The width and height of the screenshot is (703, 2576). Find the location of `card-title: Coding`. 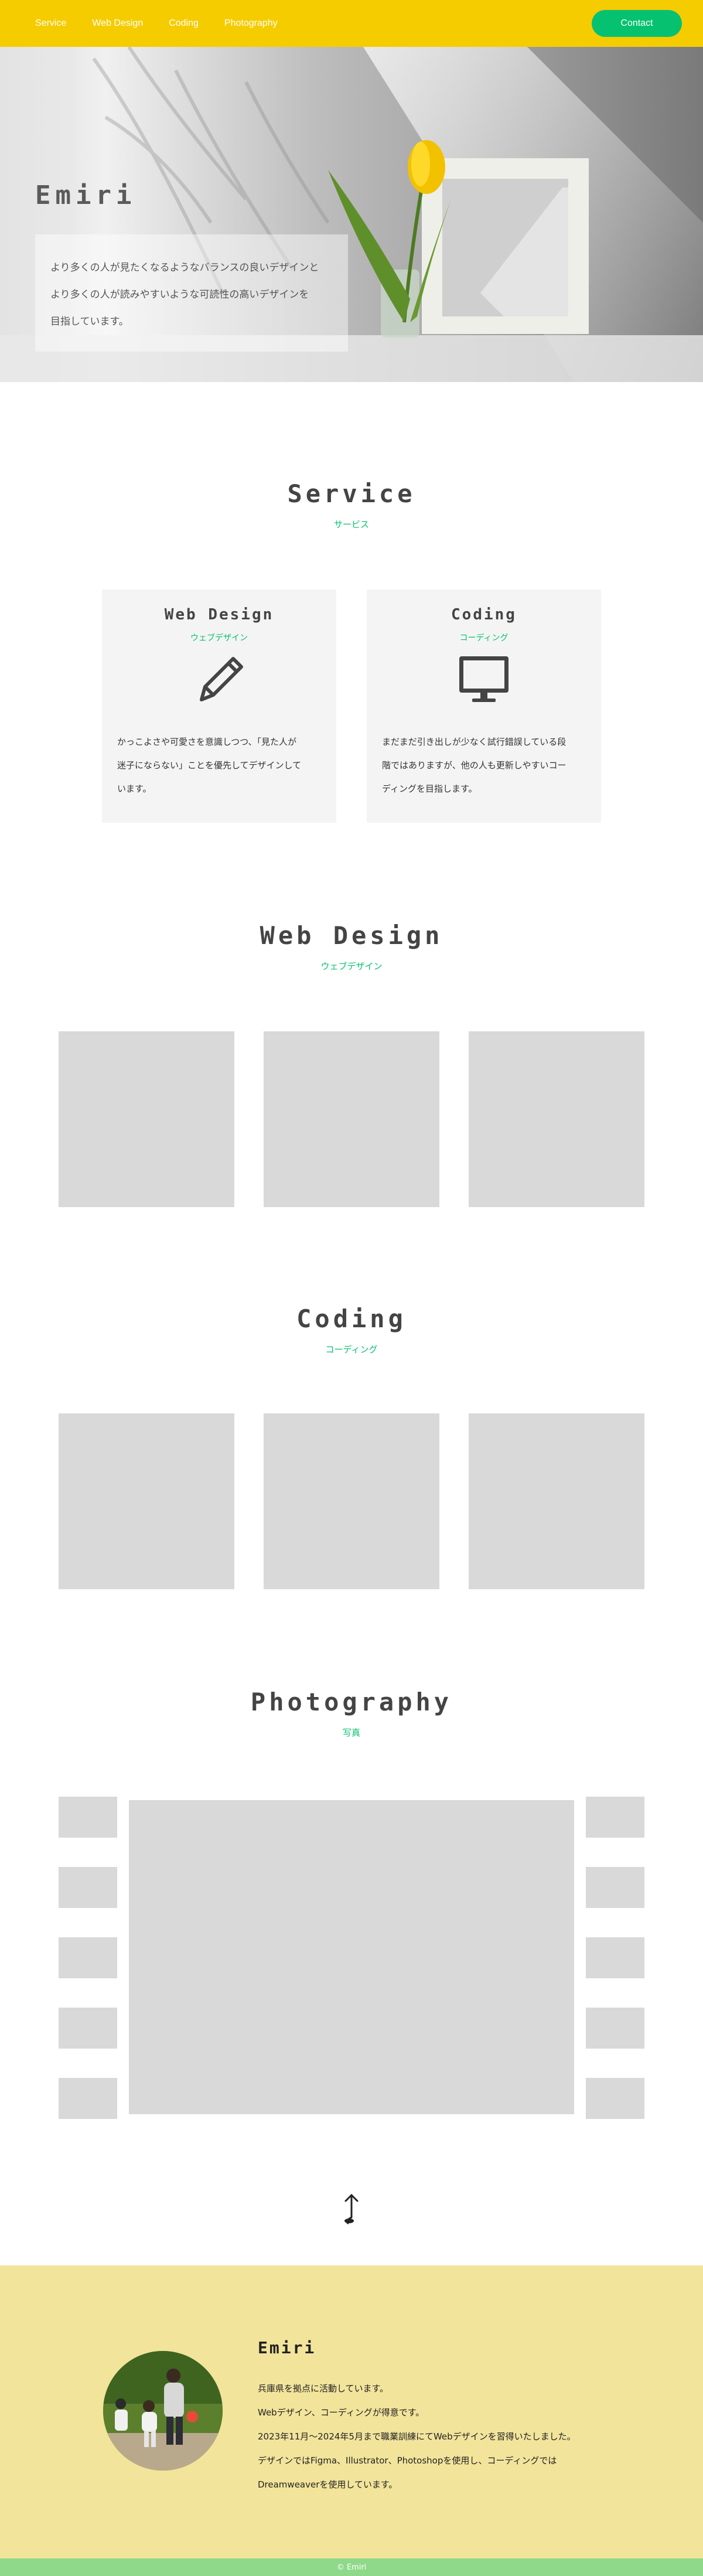

card-title: Coding is located at coordinates (484, 614).